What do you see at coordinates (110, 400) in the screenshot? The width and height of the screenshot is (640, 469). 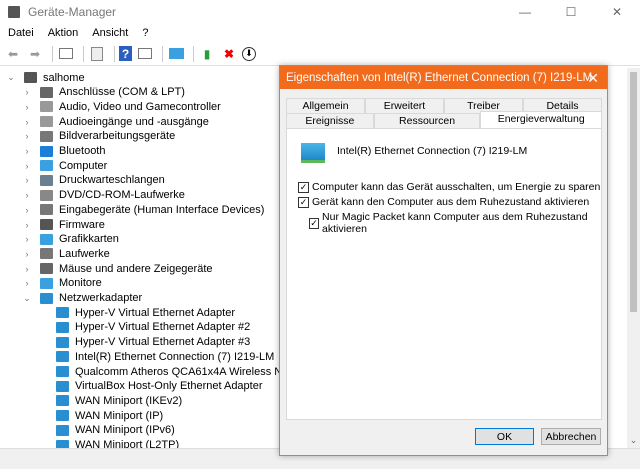 I see `network-adapter-item: WAN Miniport (IKEv2)` at bounding box center [110, 400].